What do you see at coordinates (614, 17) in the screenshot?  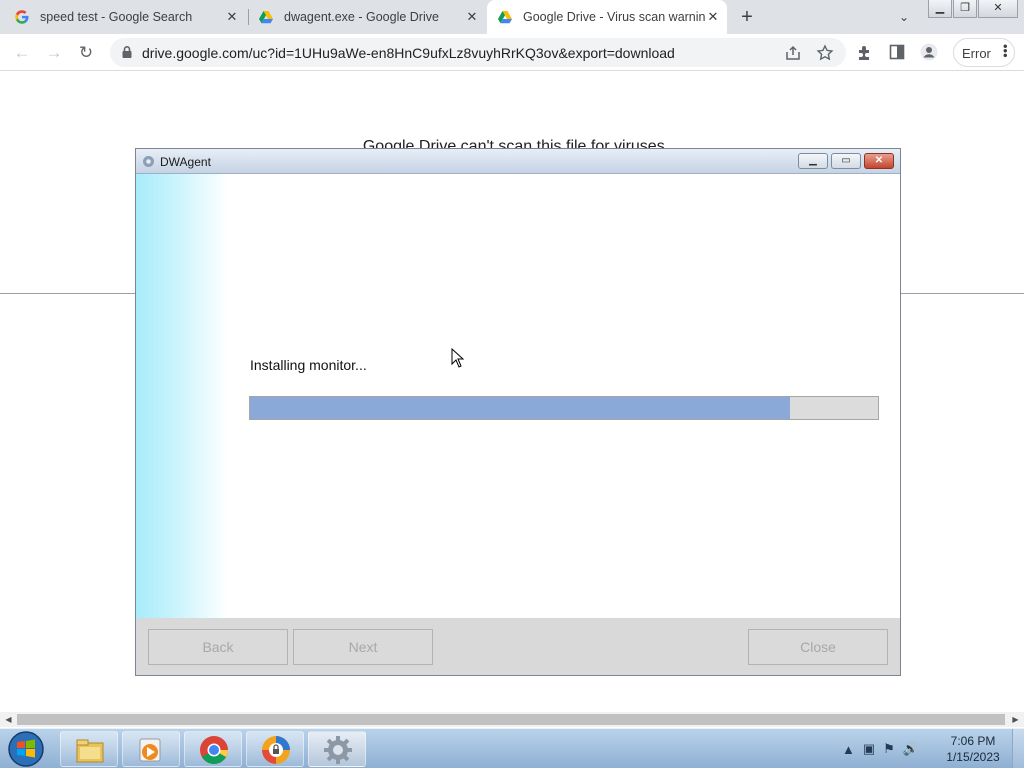 I see `tab-title: Google Drive - Virus scan warning` at bounding box center [614, 17].